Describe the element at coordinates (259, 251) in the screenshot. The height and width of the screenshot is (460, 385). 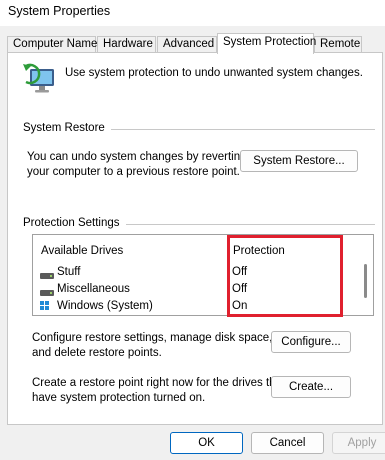
I see `column-header-protection: Protection` at that location.